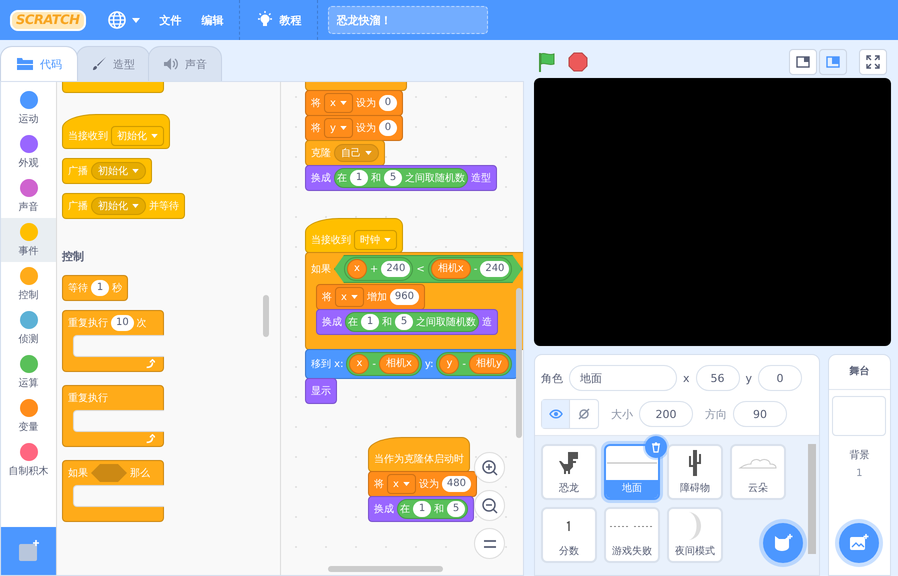 The height and width of the screenshot is (576, 898). What do you see at coordinates (695, 472) in the screenshot?
I see `sprite-tile: 障碍物` at bounding box center [695, 472].